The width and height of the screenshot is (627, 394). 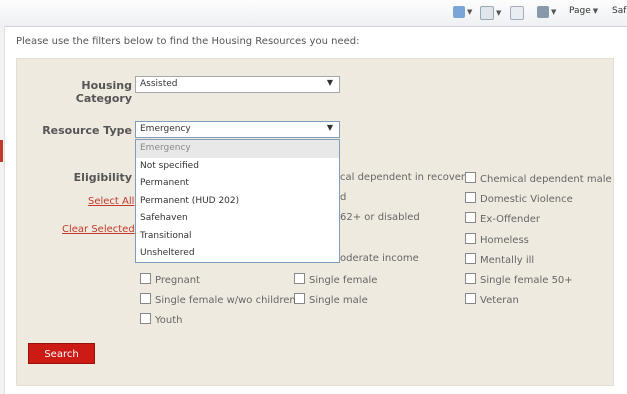 What do you see at coordinates (380, 217) in the screenshot?
I see `checkbox-label-partial: 62+ or disabled` at bounding box center [380, 217].